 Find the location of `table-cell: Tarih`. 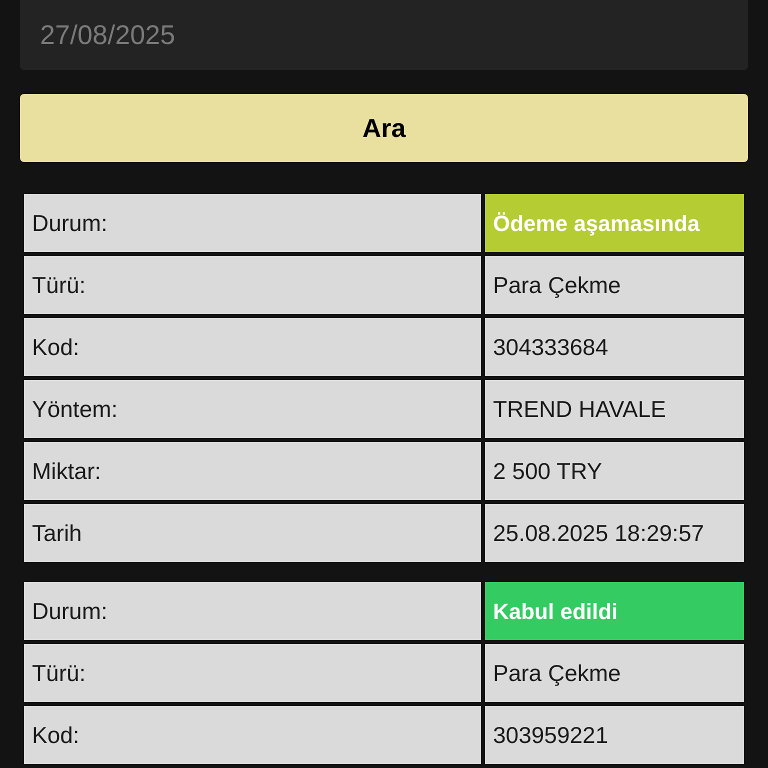

table-cell: Tarih is located at coordinates (252, 533).